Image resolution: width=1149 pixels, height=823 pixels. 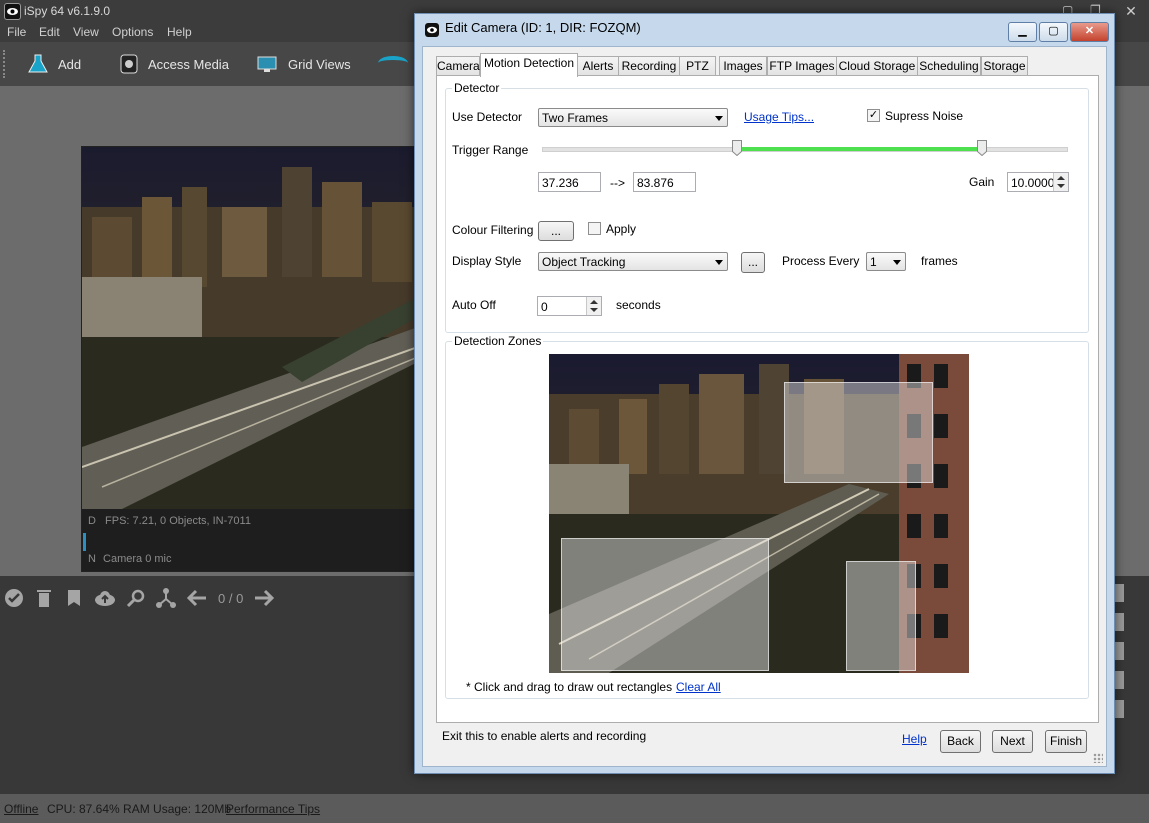 I want to click on footer-hint: Exit this to enable alerts and recording, so click(x=544, y=736).